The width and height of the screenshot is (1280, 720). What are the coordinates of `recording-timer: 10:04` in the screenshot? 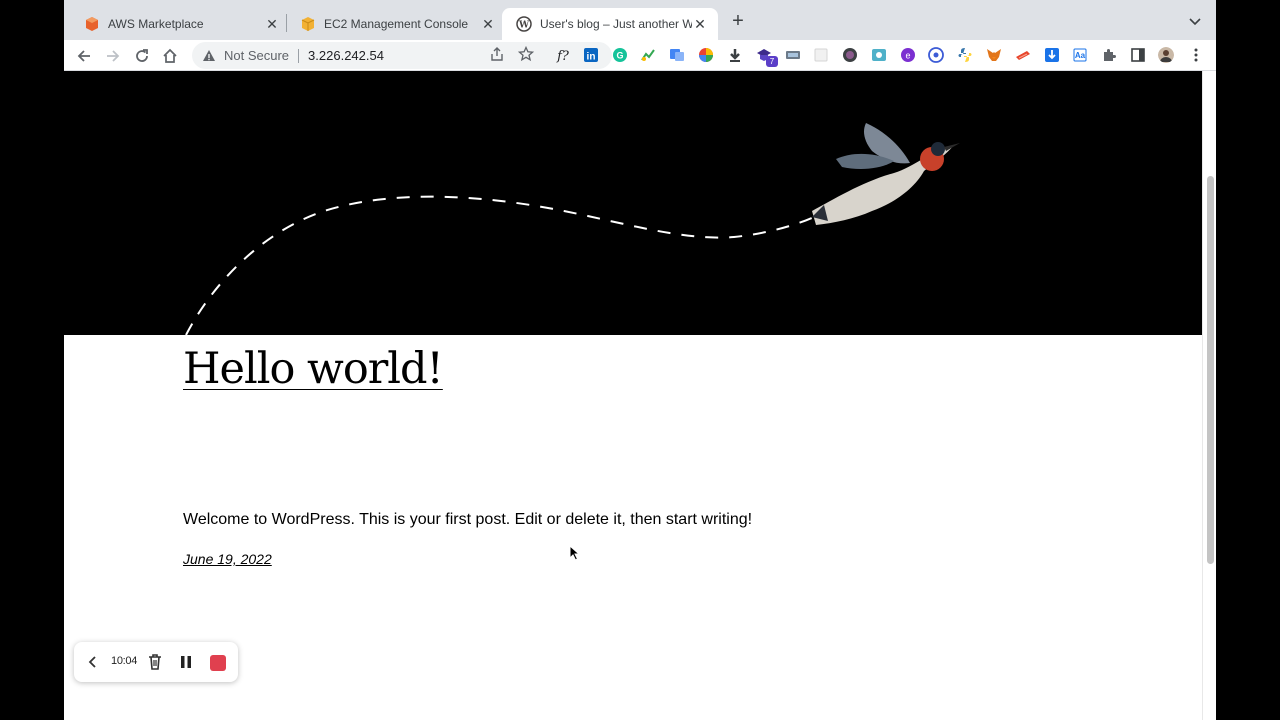 It's located at (124, 661).